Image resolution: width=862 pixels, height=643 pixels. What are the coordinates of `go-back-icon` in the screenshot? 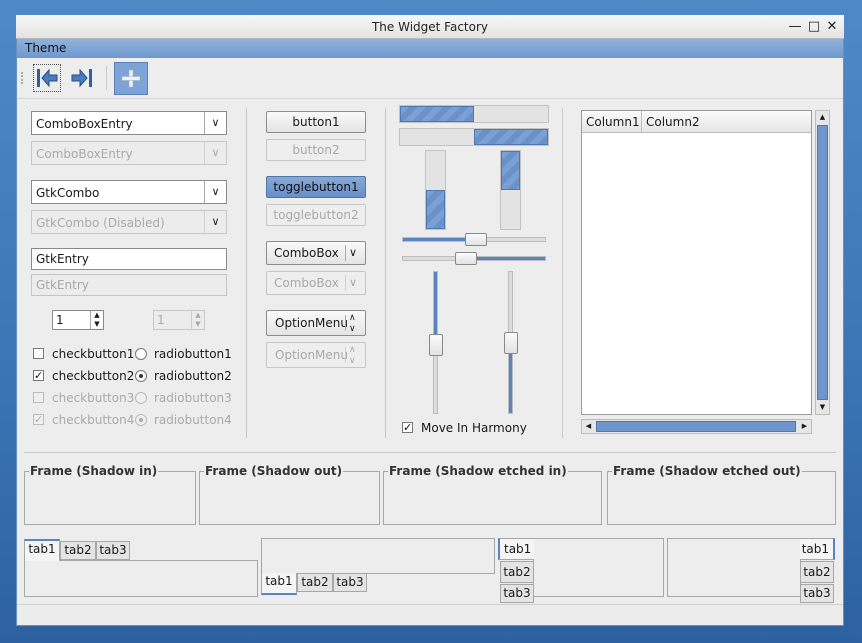 It's located at (47, 78).